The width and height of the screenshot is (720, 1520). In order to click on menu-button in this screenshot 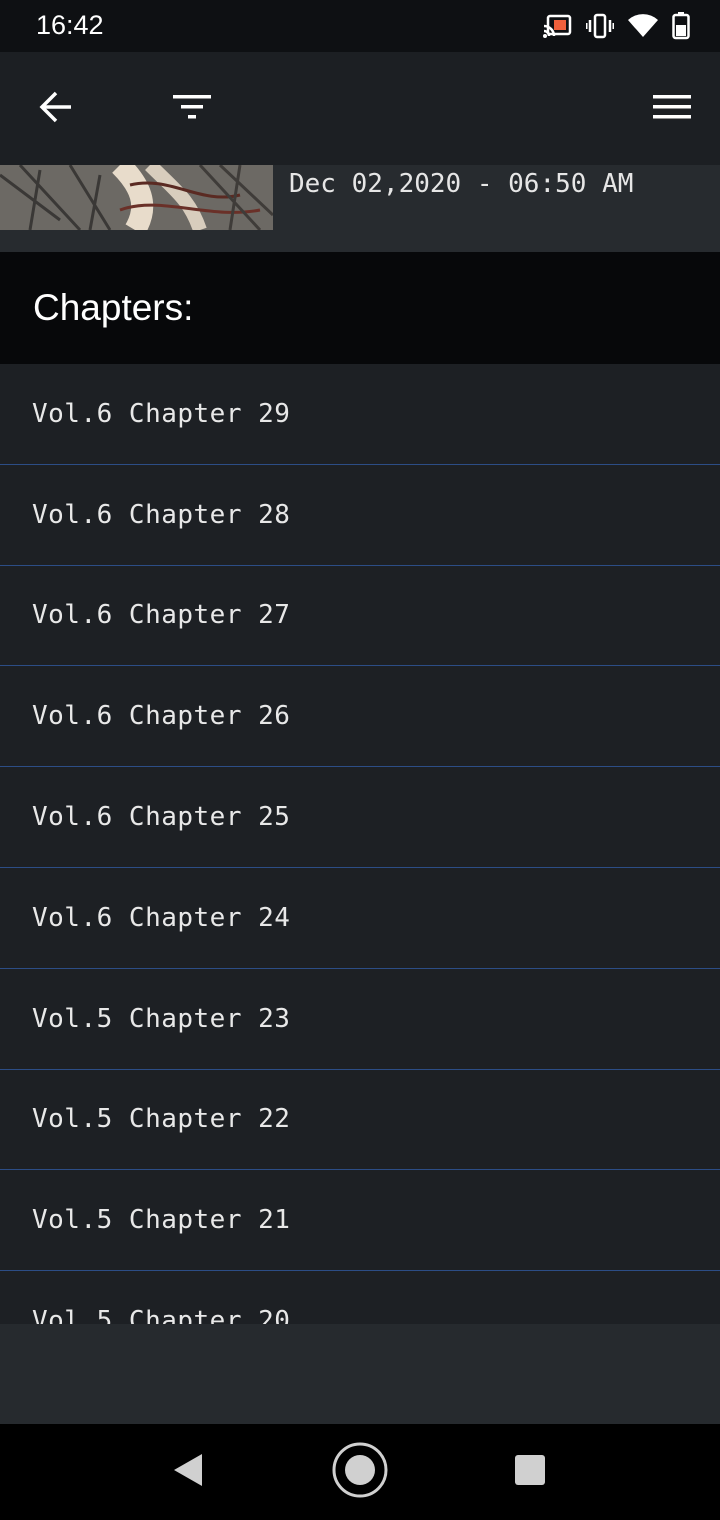, I will do `click(672, 108)`.